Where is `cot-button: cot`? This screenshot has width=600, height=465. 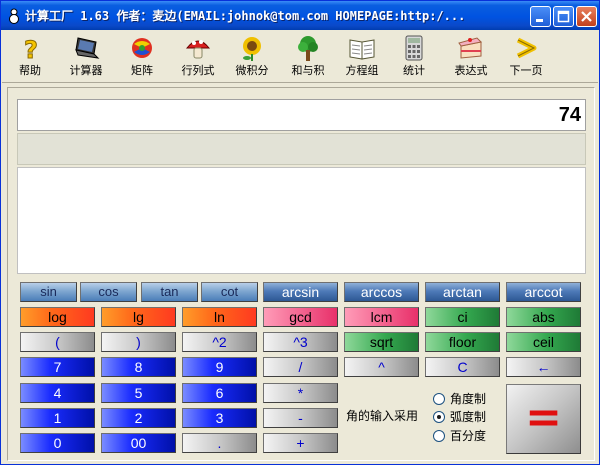 cot-button: cot is located at coordinates (229, 292).